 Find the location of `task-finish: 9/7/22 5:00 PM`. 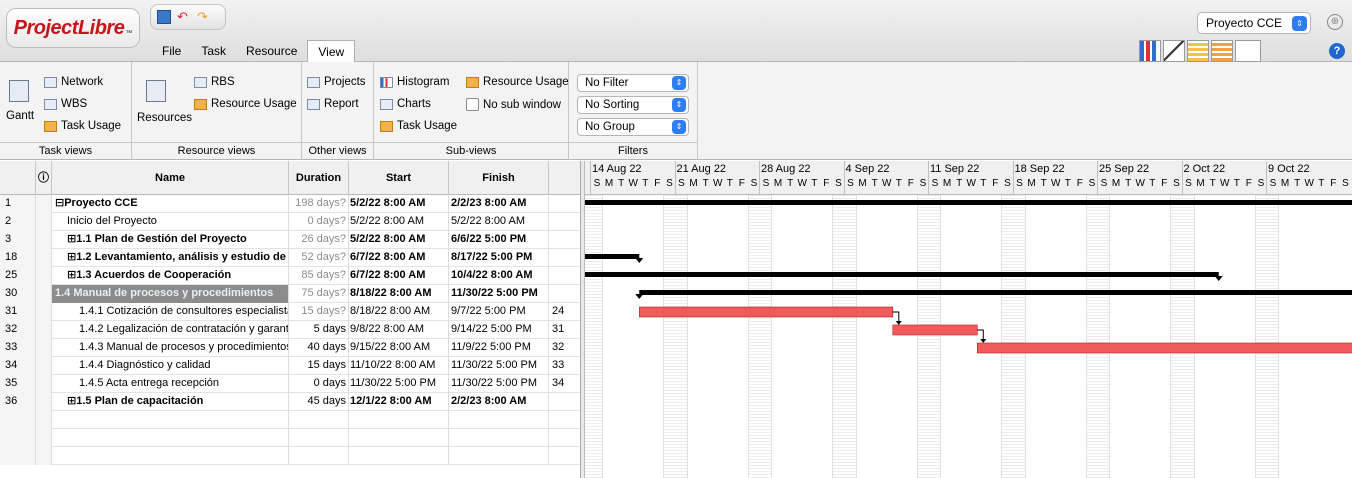

task-finish: 9/7/22 5:00 PM is located at coordinates (499, 312).